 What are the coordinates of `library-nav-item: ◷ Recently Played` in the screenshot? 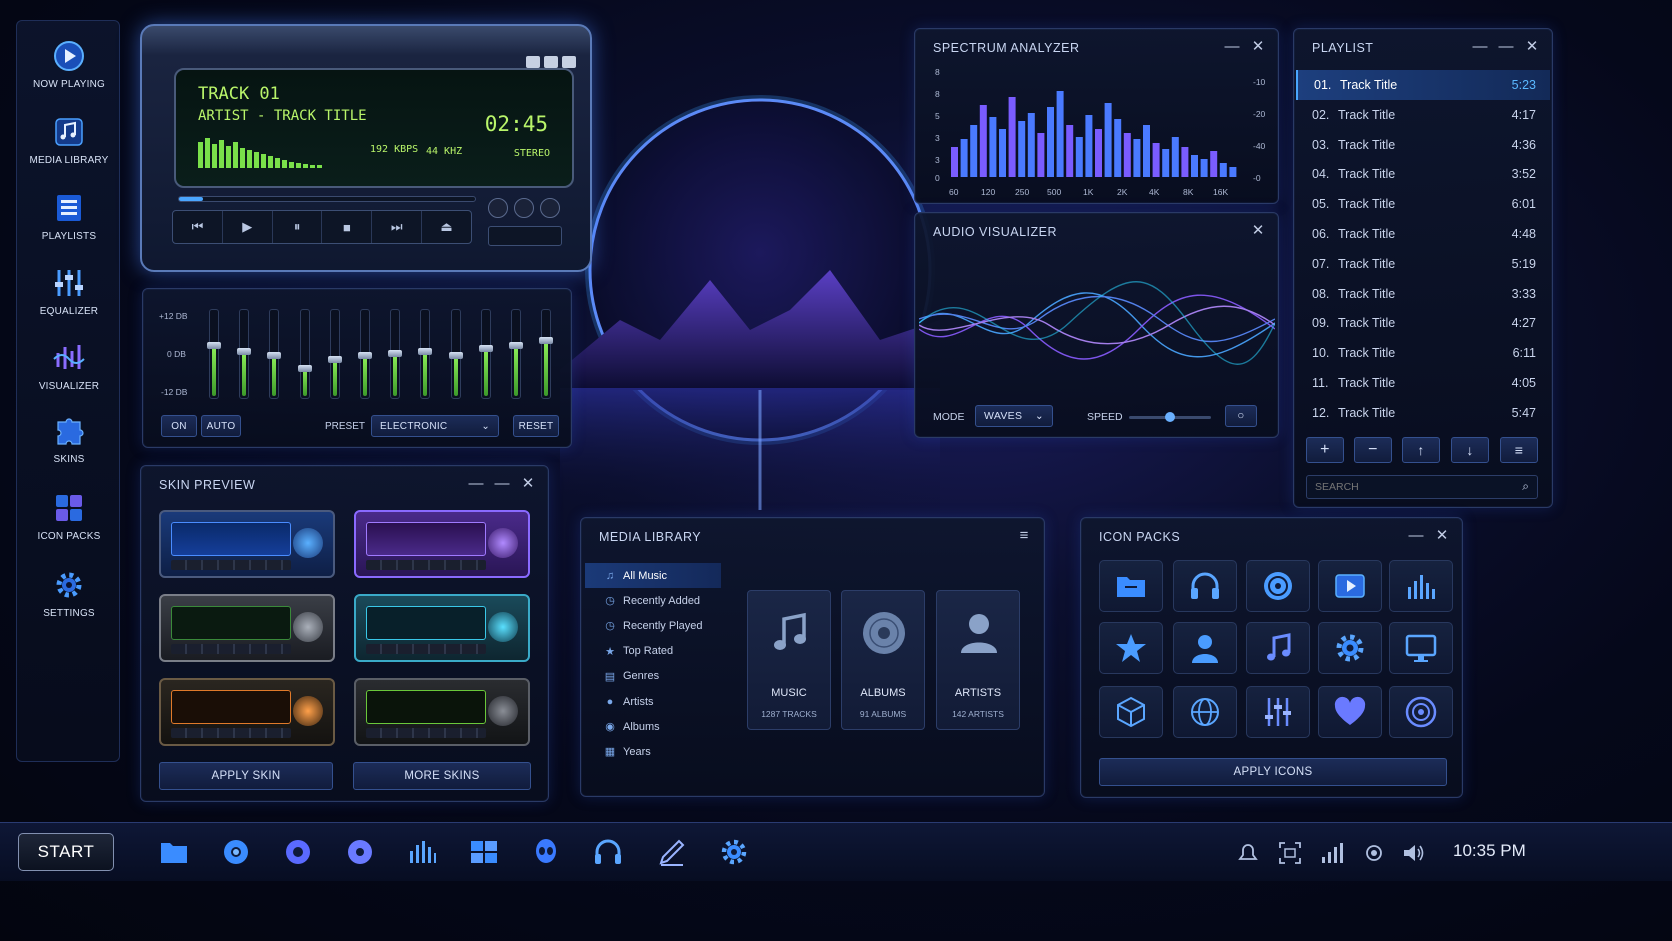 It's located at (653, 625).